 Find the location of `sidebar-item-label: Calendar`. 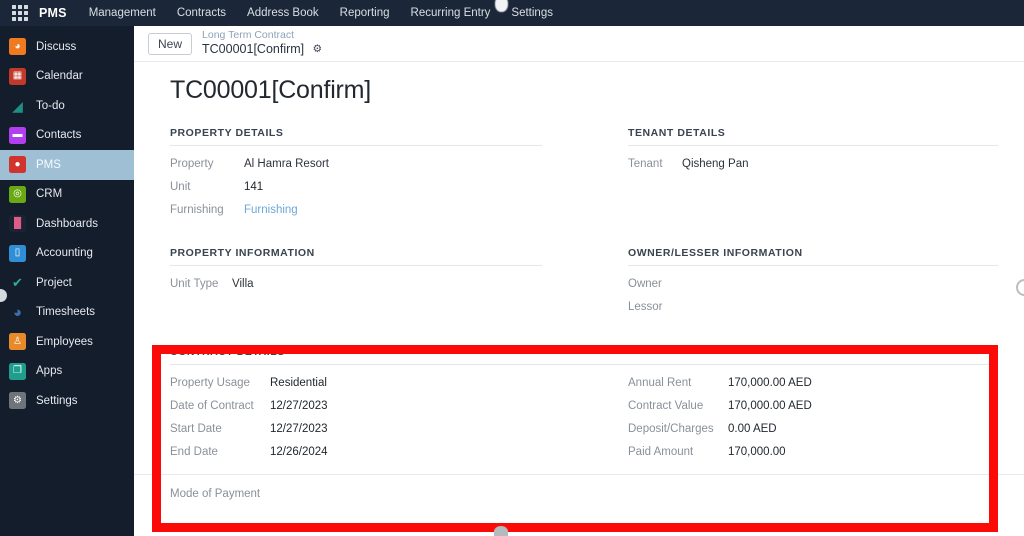

sidebar-item-label: Calendar is located at coordinates (59, 76).